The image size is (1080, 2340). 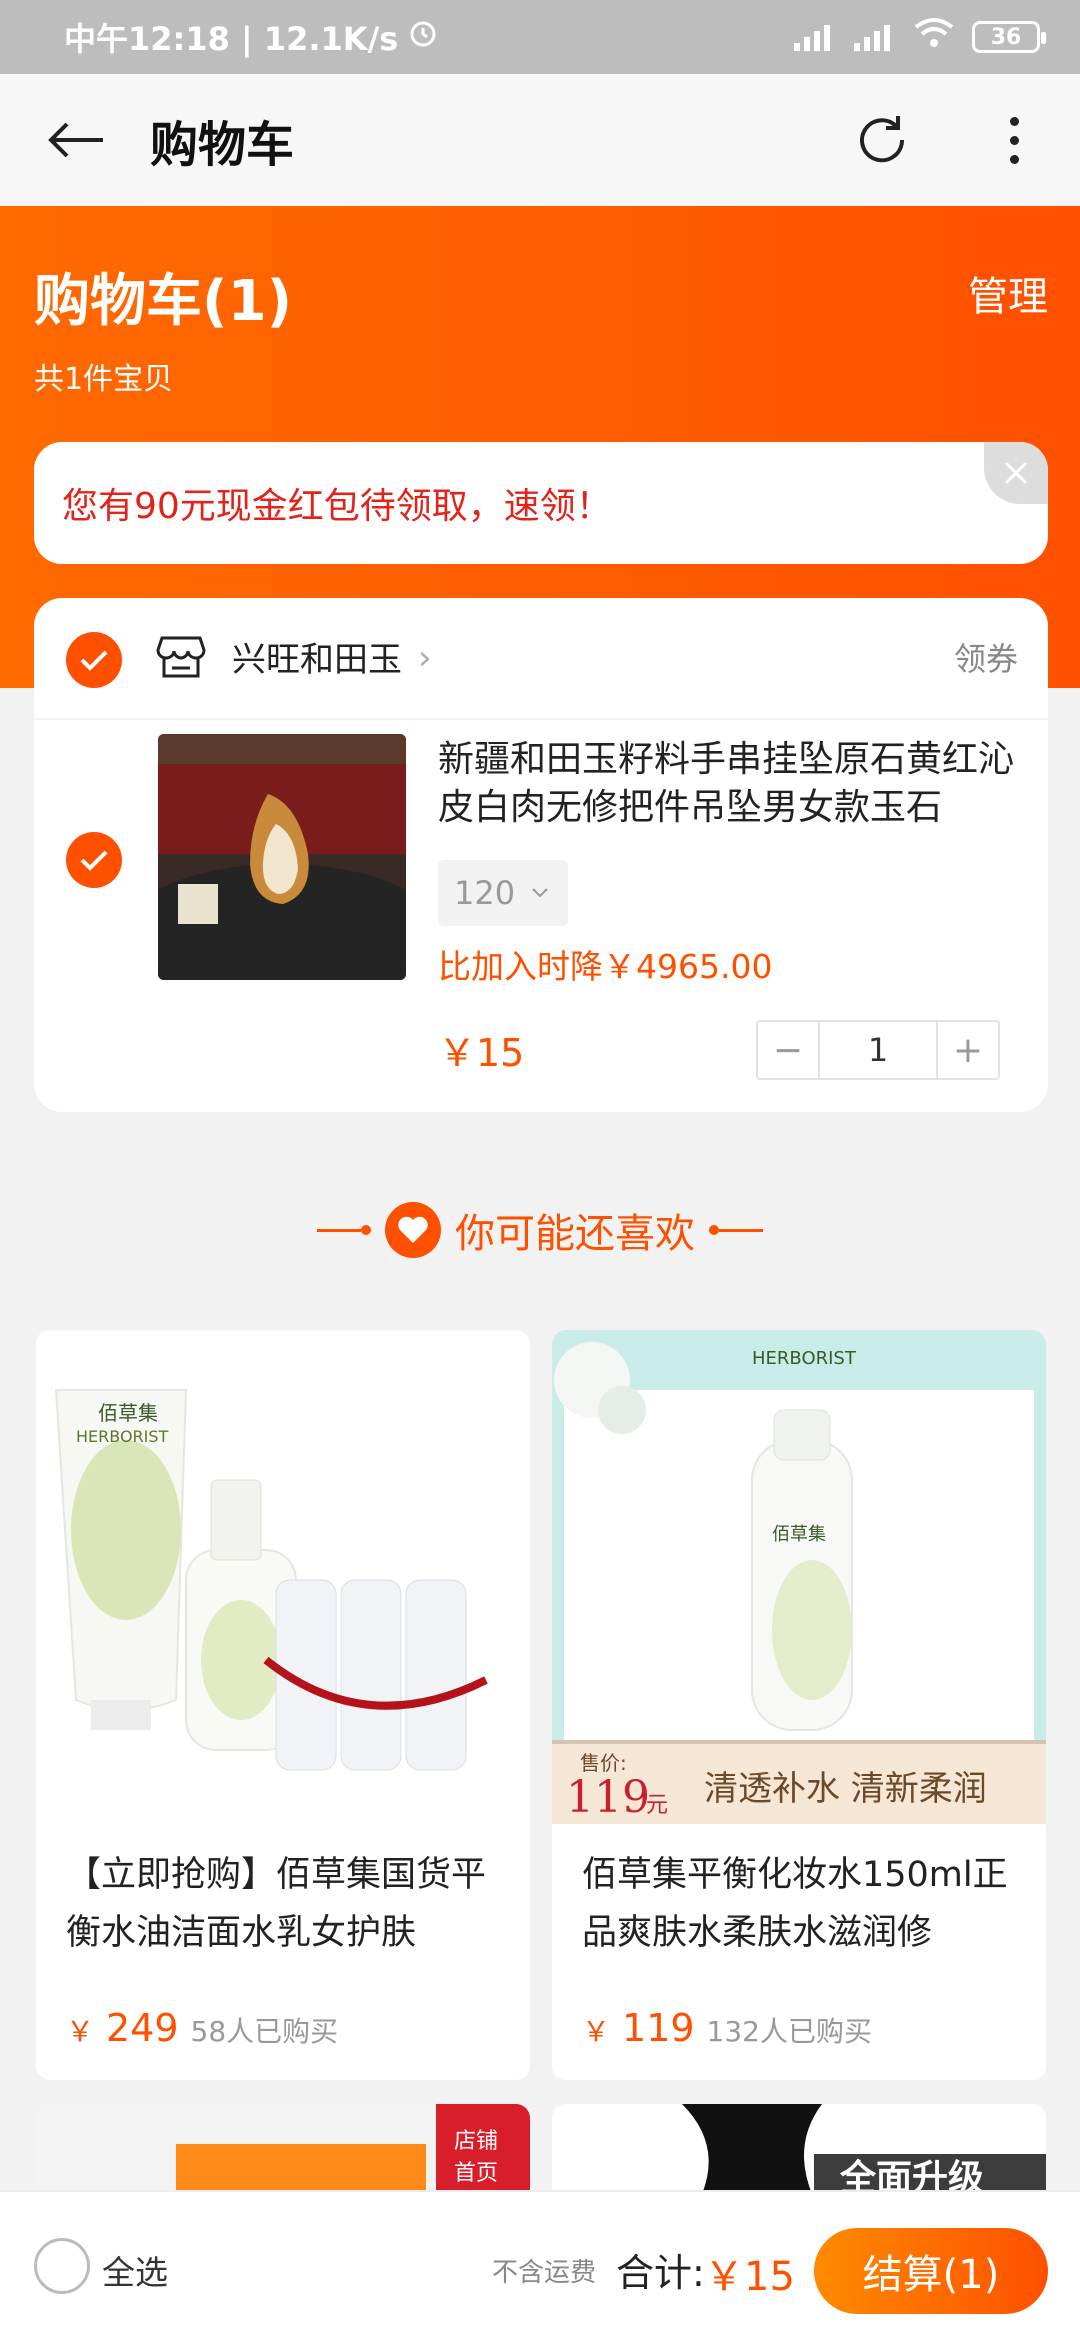 What do you see at coordinates (142, 2028) in the screenshot?
I see `product-price: 249` at bounding box center [142, 2028].